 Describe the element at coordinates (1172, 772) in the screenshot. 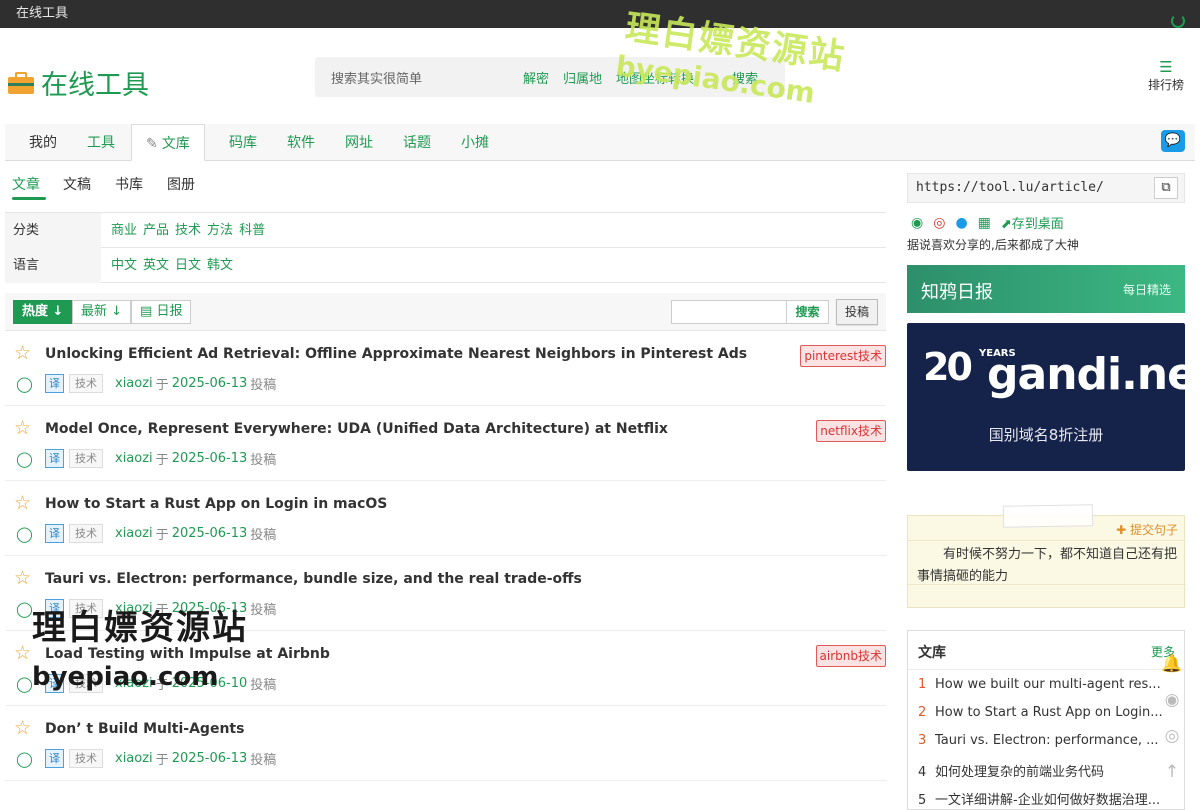

I see `back-to-top-icon: ↑` at that location.